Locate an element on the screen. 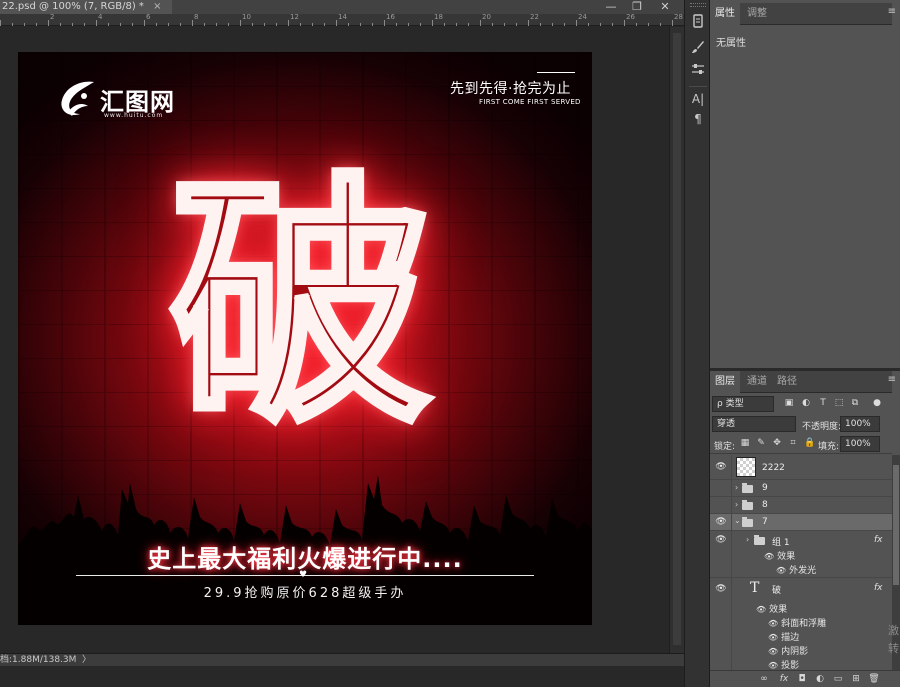 The height and width of the screenshot is (687, 900). character-panel-icon: A| is located at coordinates (698, 99).